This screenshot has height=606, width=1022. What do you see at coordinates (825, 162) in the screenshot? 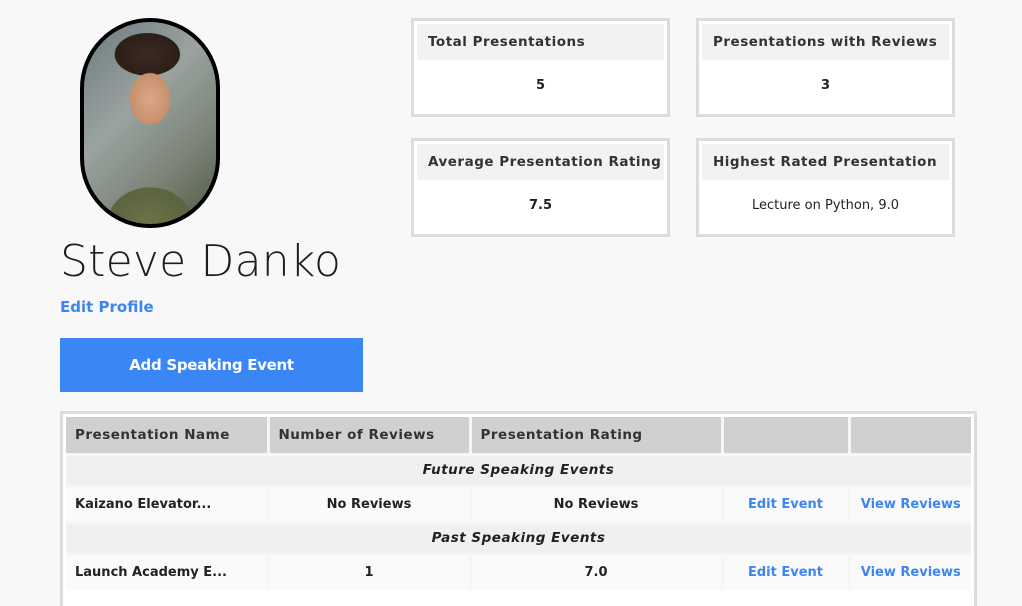
I see `stat-card-label: Highest Rated Presentation` at bounding box center [825, 162].